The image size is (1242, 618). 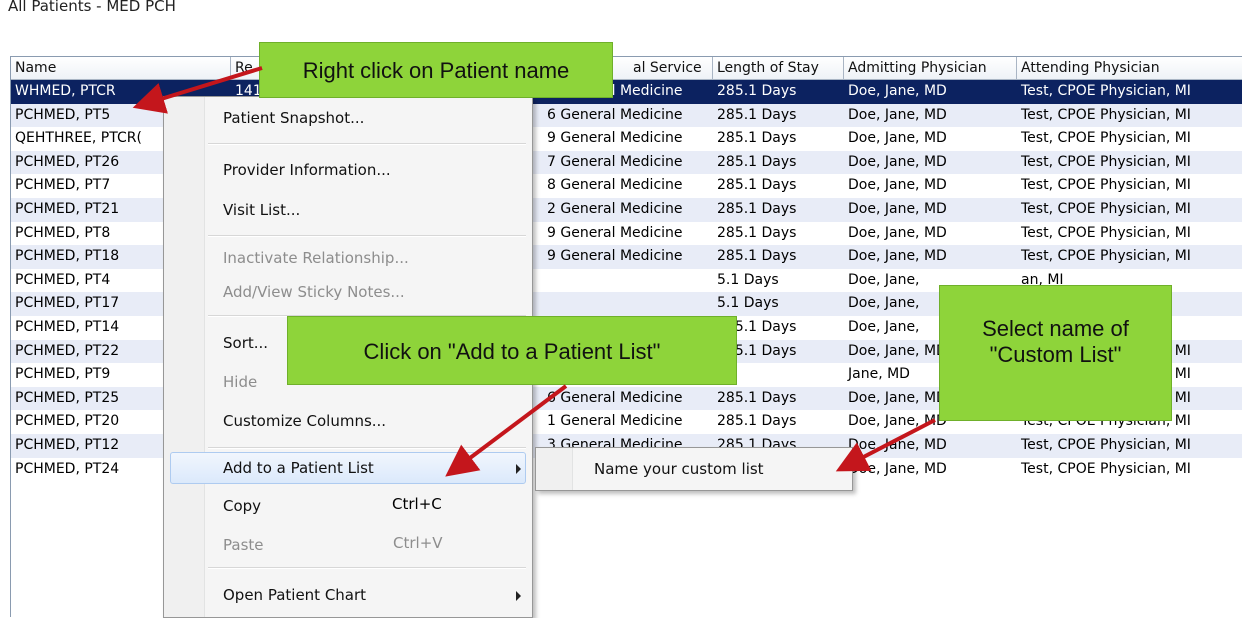 I want to click on cell-service: 1 General Medicine, so click(x=615, y=421).